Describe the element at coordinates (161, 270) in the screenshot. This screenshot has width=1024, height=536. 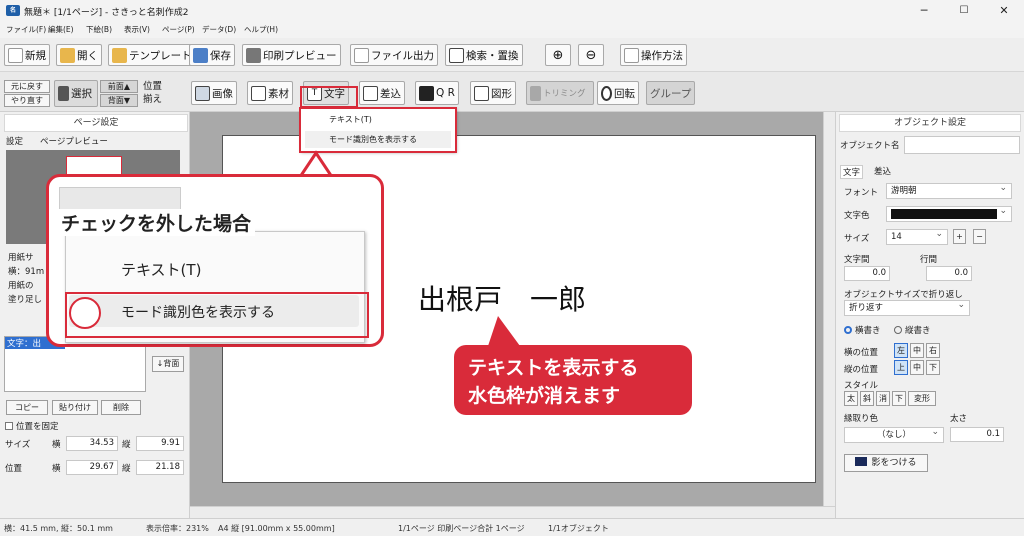
I see `callout-menu-item-text: テキスト(T)` at that location.